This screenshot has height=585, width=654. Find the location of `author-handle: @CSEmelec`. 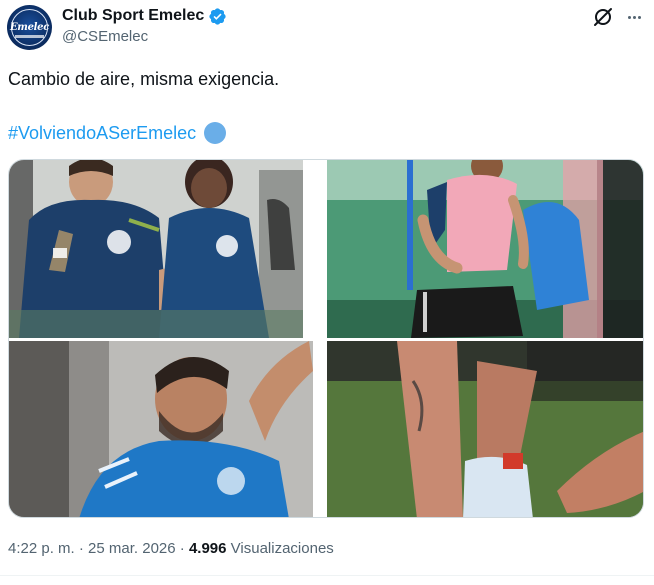

author-handle: @CSEmelec is located at coordinates (105, 36).